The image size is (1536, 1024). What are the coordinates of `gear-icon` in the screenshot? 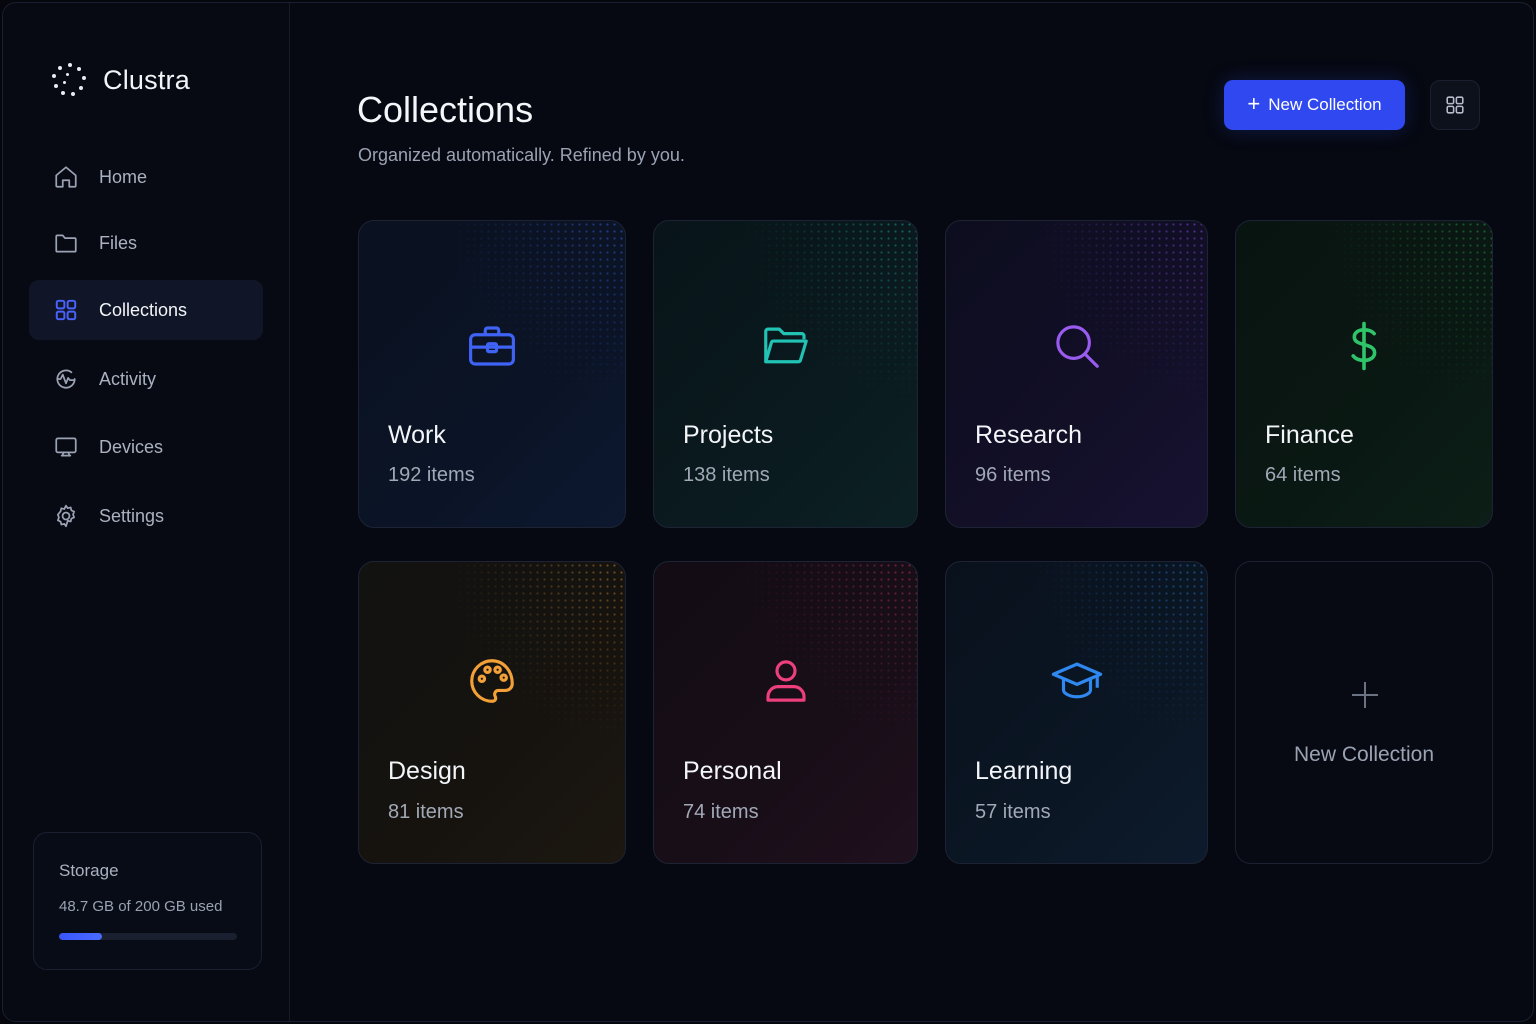 It's located at (66, 516).